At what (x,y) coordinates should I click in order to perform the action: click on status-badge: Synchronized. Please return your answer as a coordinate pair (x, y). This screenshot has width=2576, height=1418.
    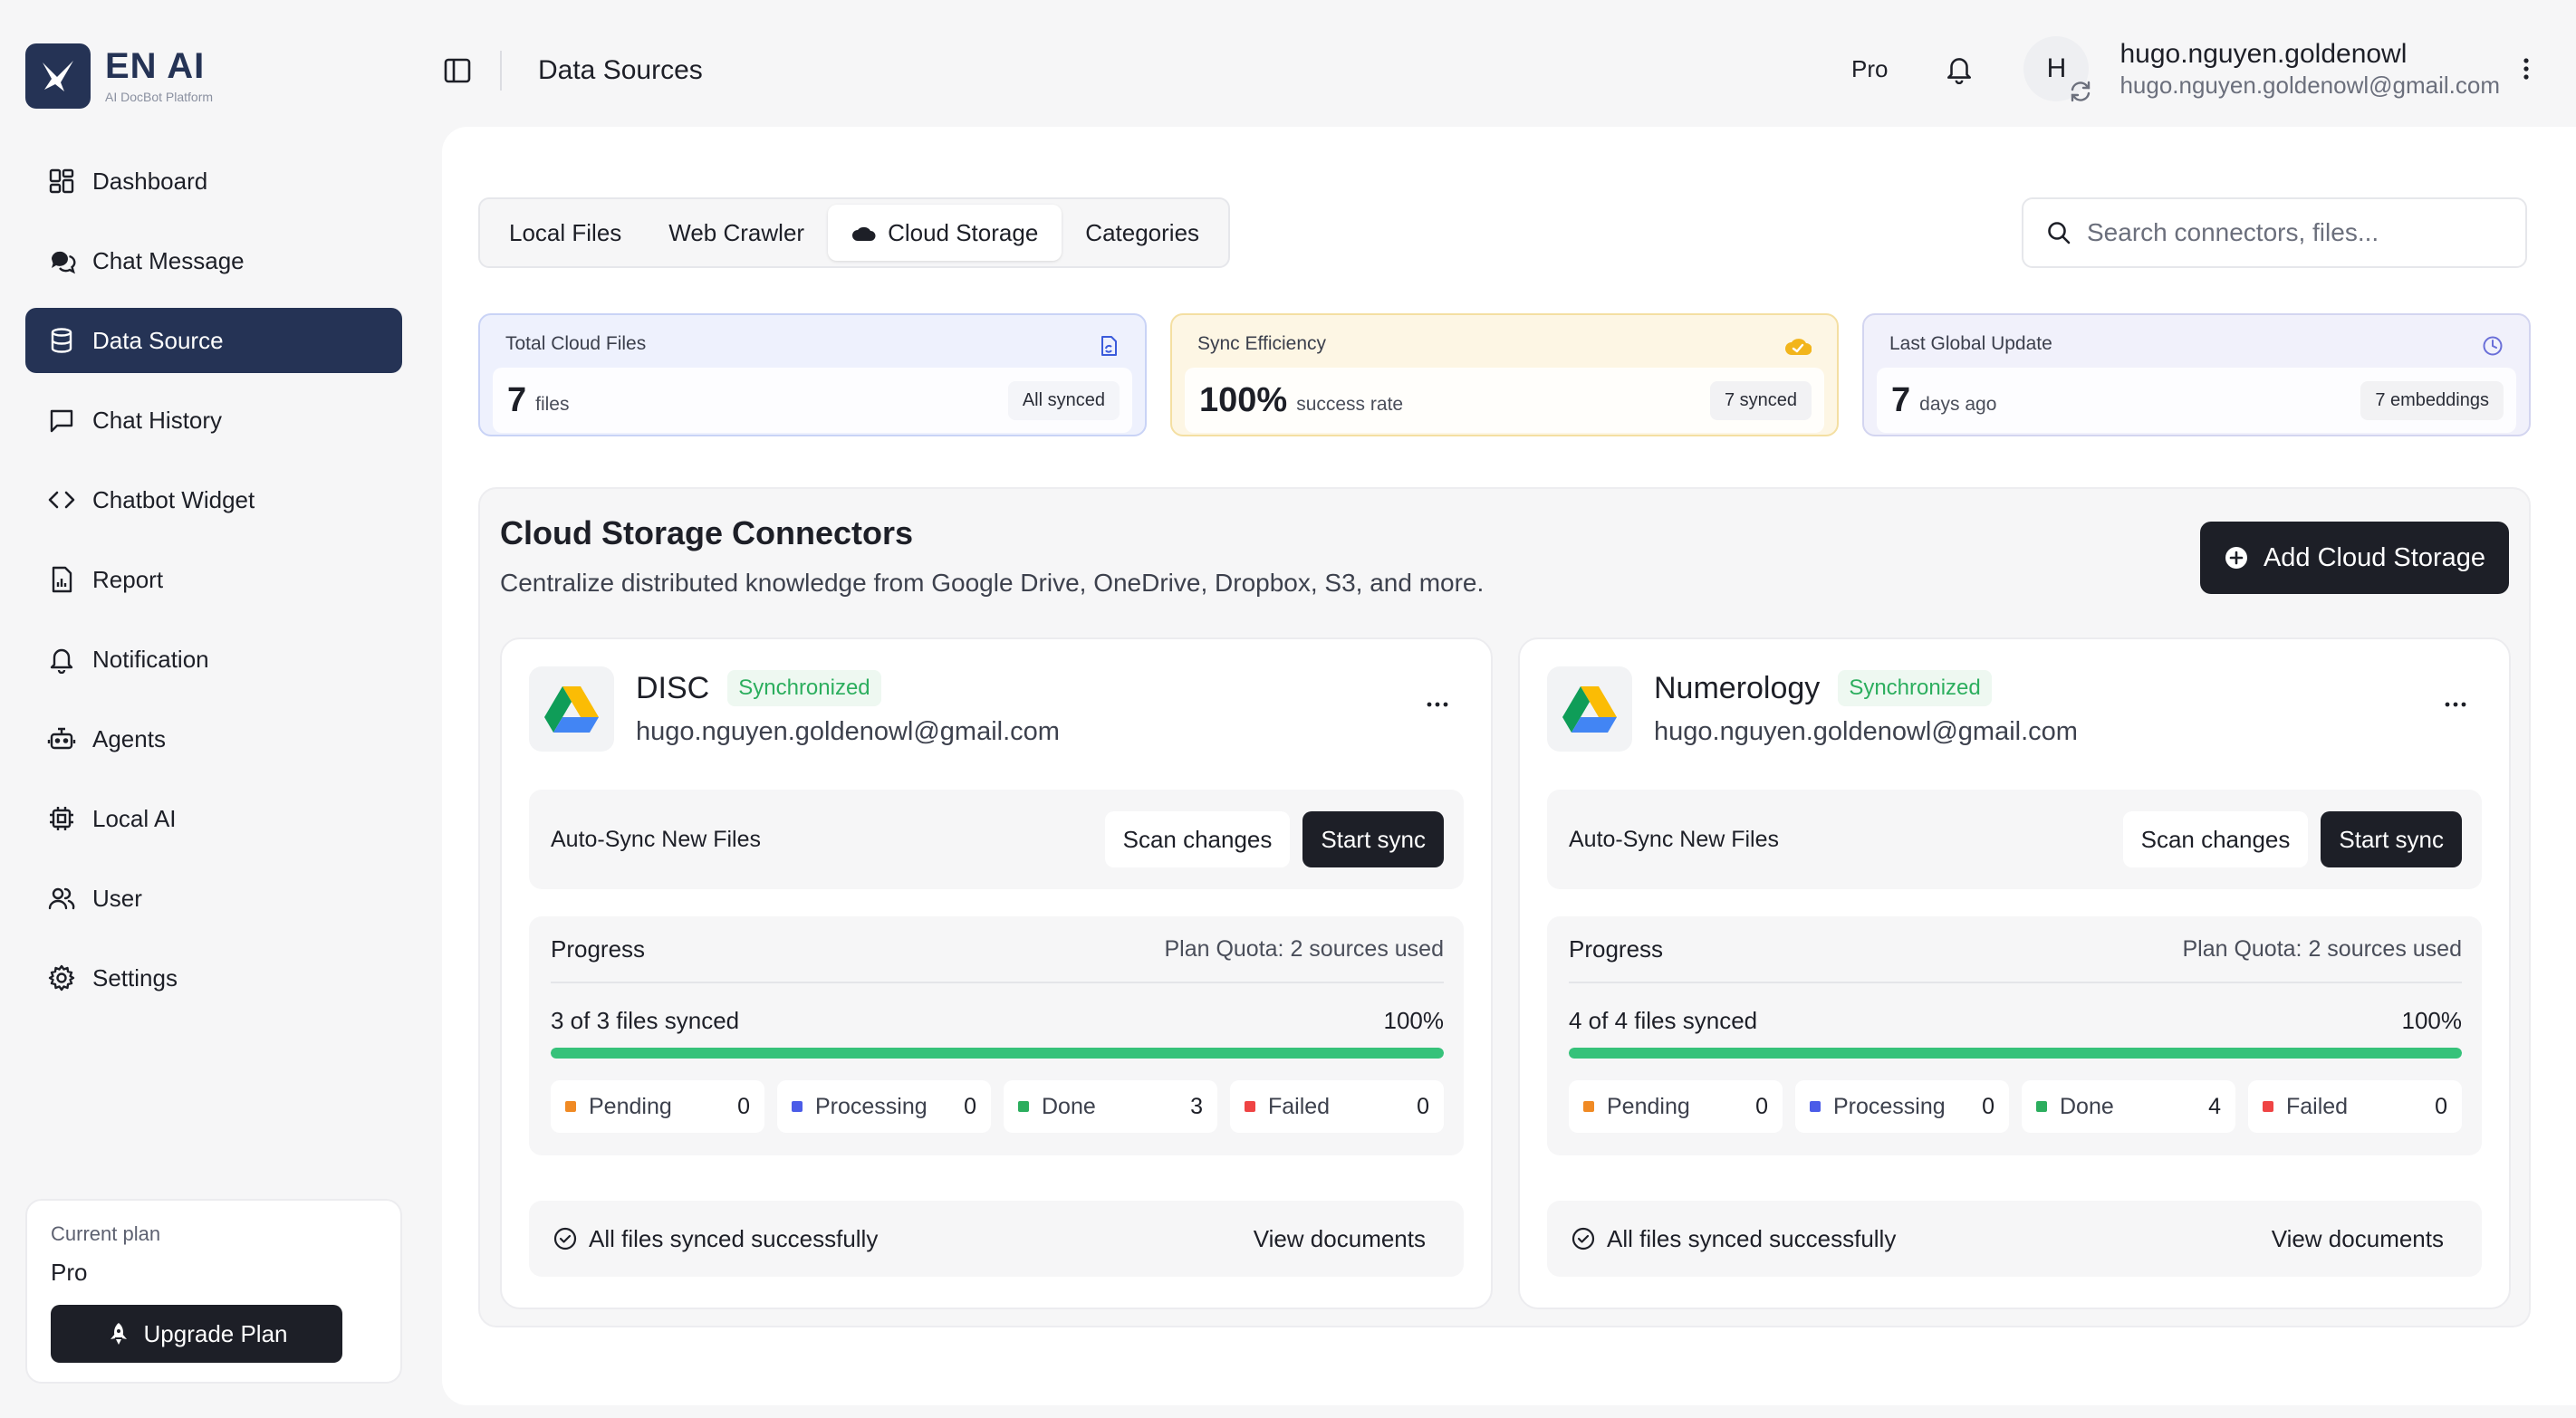
    Looking at the image, I should click on (1915, 688).